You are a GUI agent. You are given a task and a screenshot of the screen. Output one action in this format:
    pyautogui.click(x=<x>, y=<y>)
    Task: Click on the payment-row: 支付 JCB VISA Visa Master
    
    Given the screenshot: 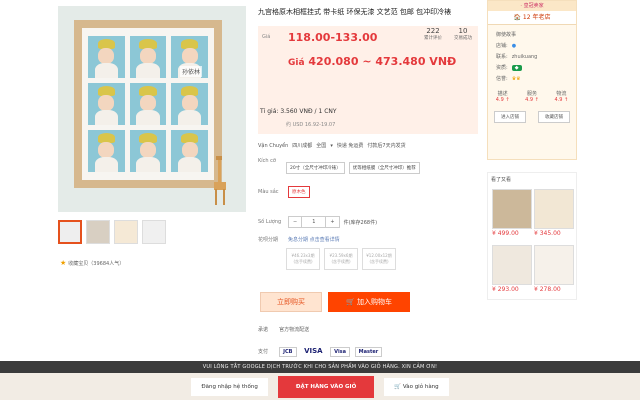 What is the action you would take?
    pyautogui.click(x=321, y=351)
    